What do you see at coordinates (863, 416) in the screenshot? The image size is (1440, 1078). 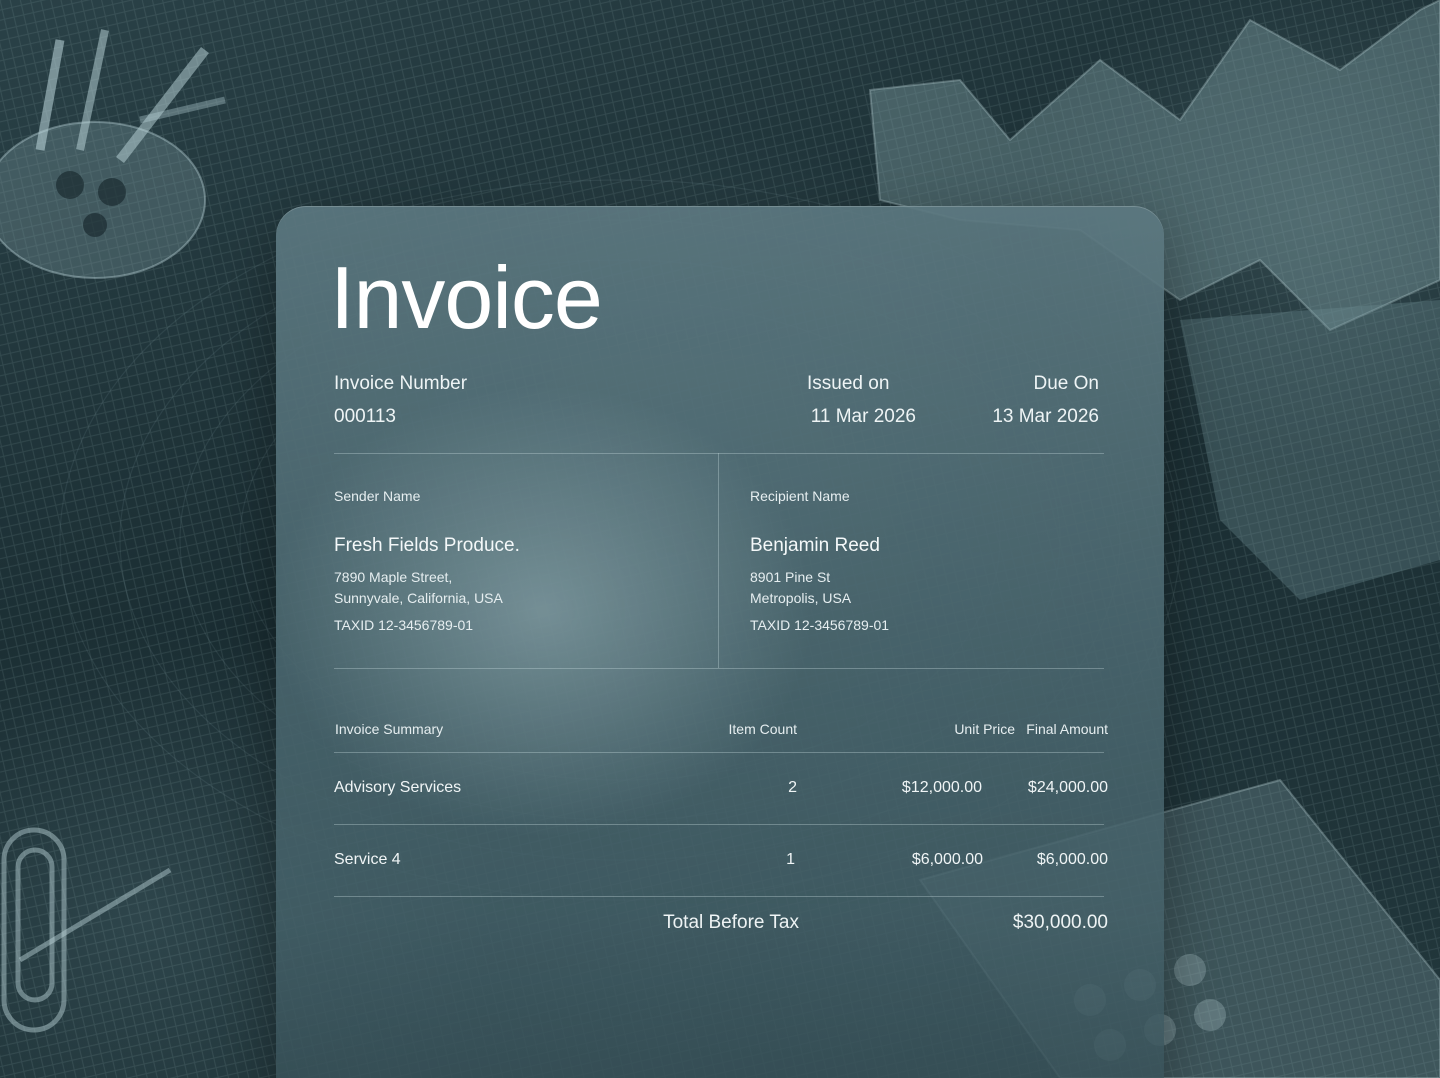 I see `issued-on-value: 11 Mar 2026` at bounding box center [863, 416].